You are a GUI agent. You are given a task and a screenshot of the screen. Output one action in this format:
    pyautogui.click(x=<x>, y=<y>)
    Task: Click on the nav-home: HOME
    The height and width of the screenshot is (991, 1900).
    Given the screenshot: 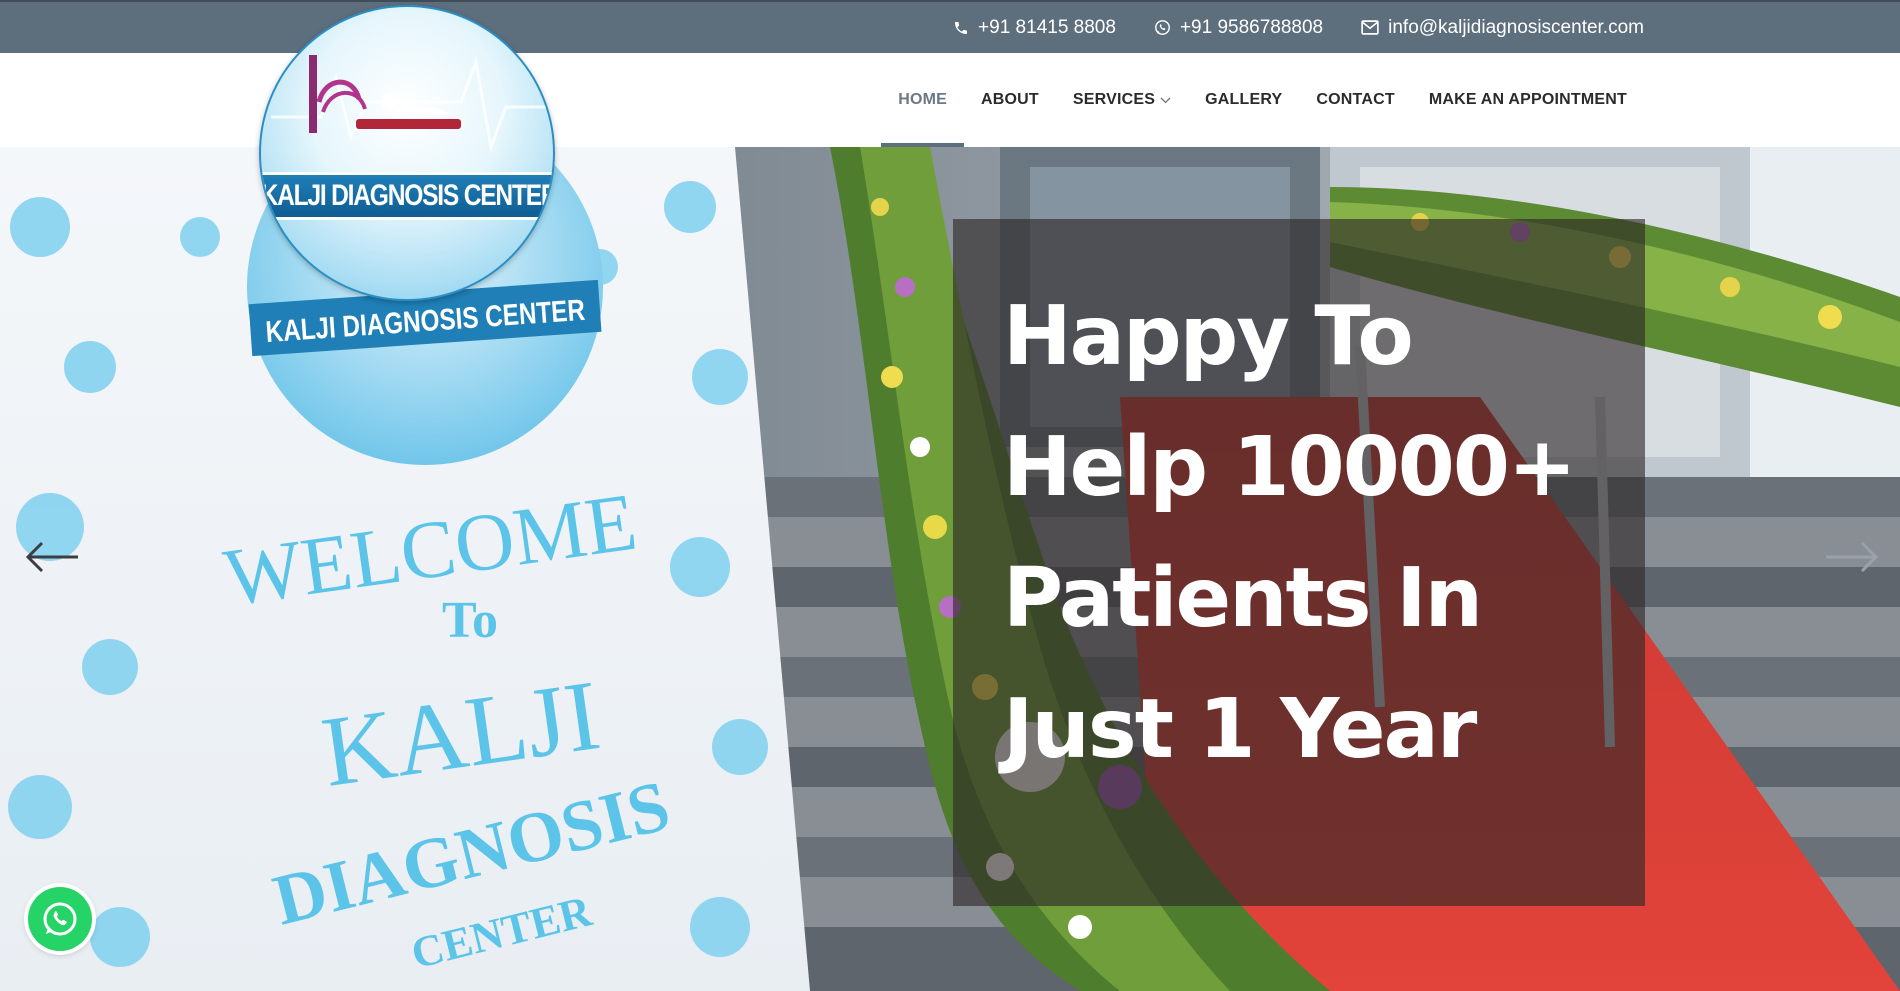 What is the action you would take?
    pyautogui.click(x=922, y=100)
    